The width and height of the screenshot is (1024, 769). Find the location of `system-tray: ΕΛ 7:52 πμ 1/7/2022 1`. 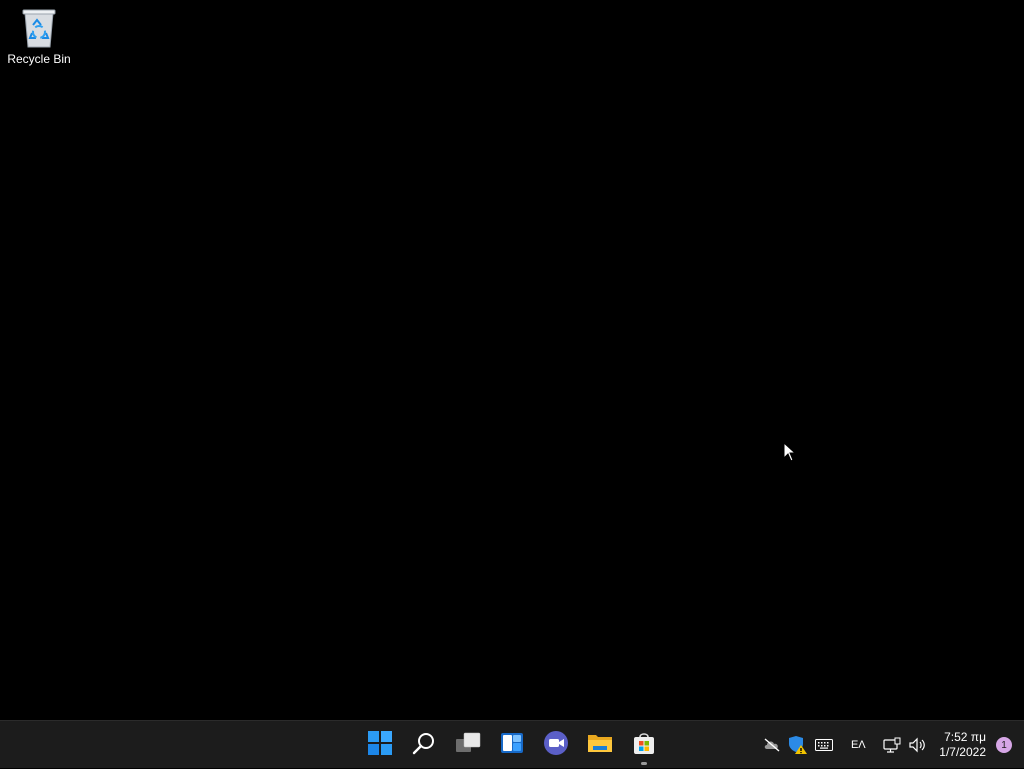

system-tray: ΕΛ 7:52 πμ 1/7/2022 1 is located at coordinates (891, 745).